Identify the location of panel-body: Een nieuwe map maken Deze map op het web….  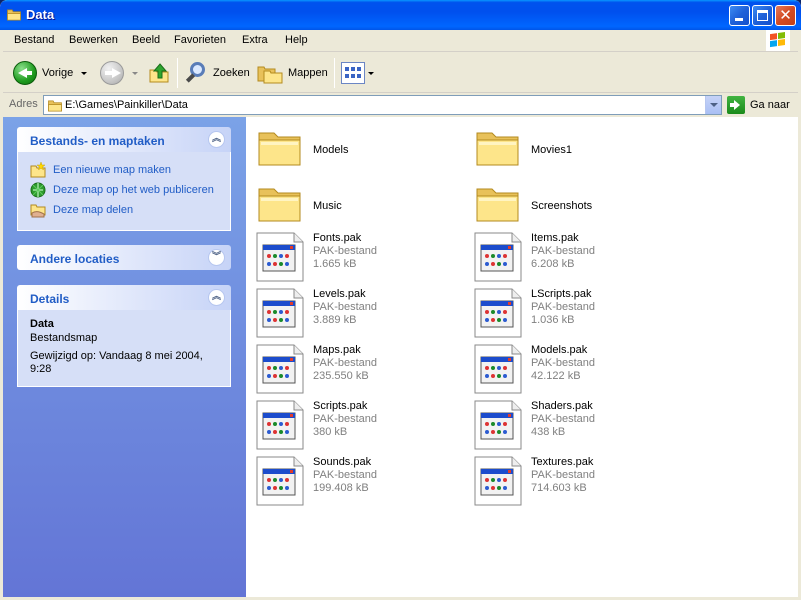
(124, 191).